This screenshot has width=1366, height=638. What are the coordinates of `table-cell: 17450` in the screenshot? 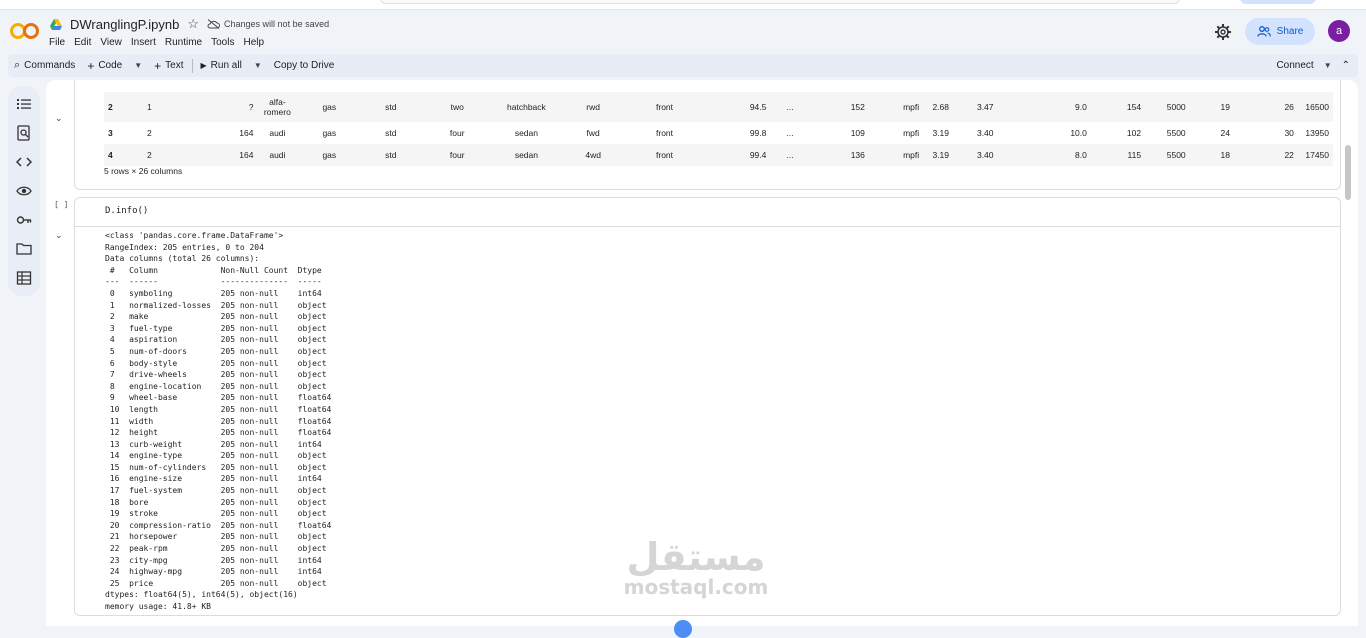 It's located at (1315, 155).